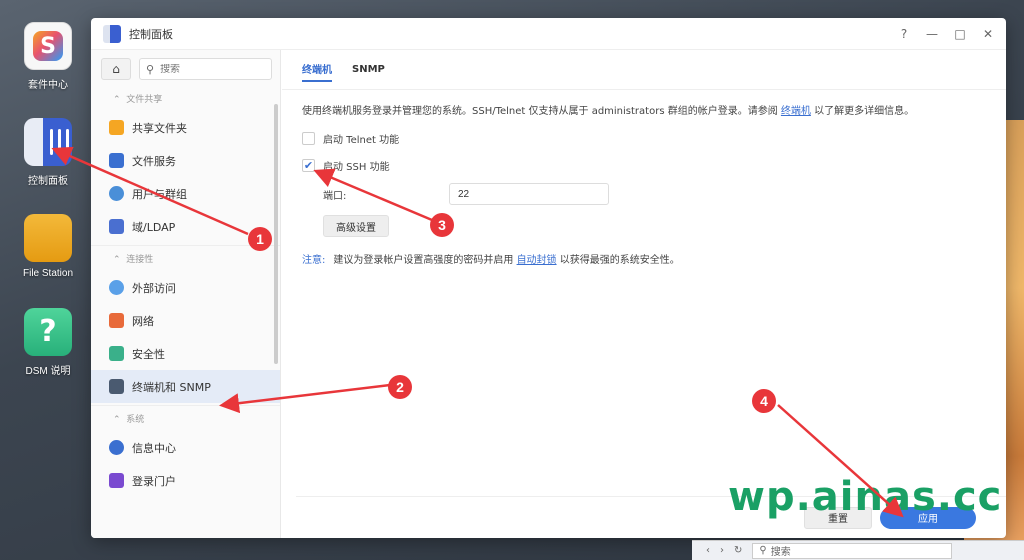  I want to click on background-search-box: ⚲ 搜索, so click(852, 550).